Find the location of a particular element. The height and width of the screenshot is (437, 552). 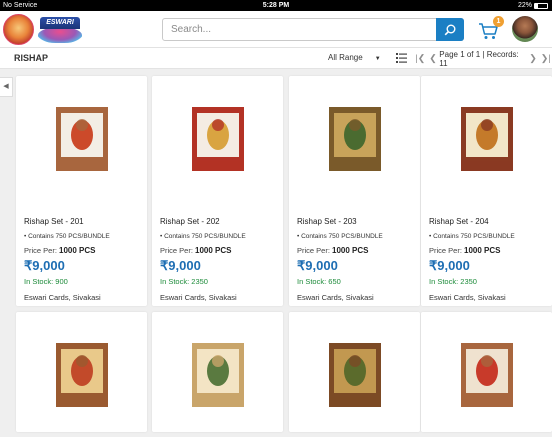

stock-status: In Stock: 900 is located at coordinates (46, 281).